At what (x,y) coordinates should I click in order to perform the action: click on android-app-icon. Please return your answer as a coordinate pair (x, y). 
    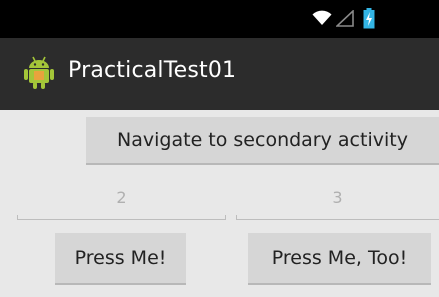
    Looking at the image, I should click on (39, 72).